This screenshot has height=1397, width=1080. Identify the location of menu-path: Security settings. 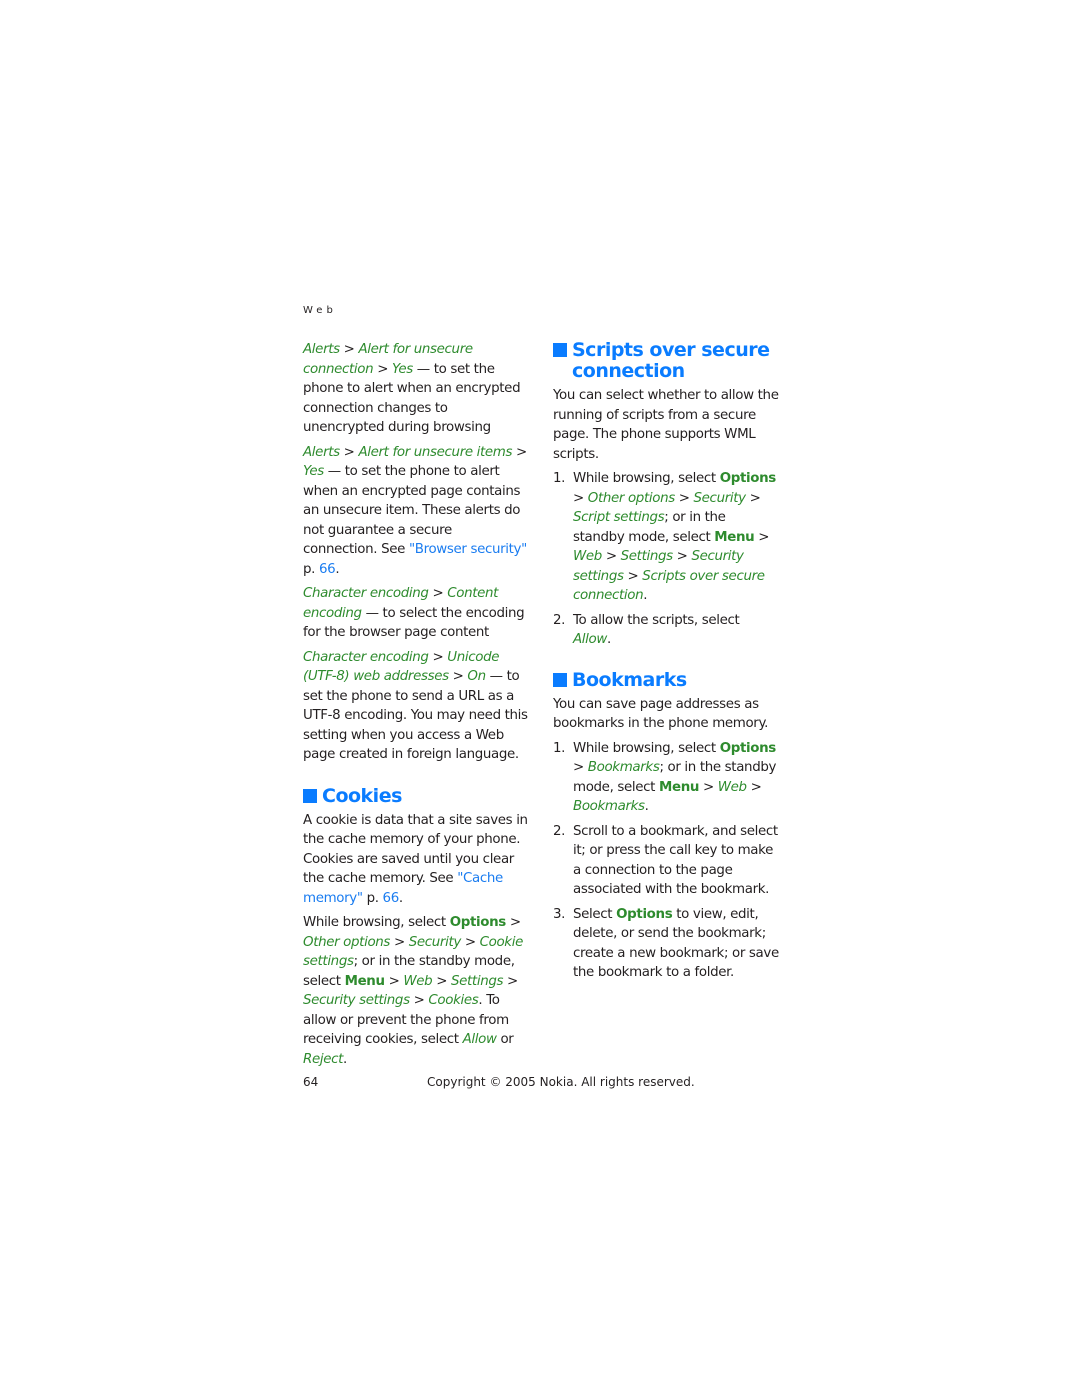
(356, 1000).